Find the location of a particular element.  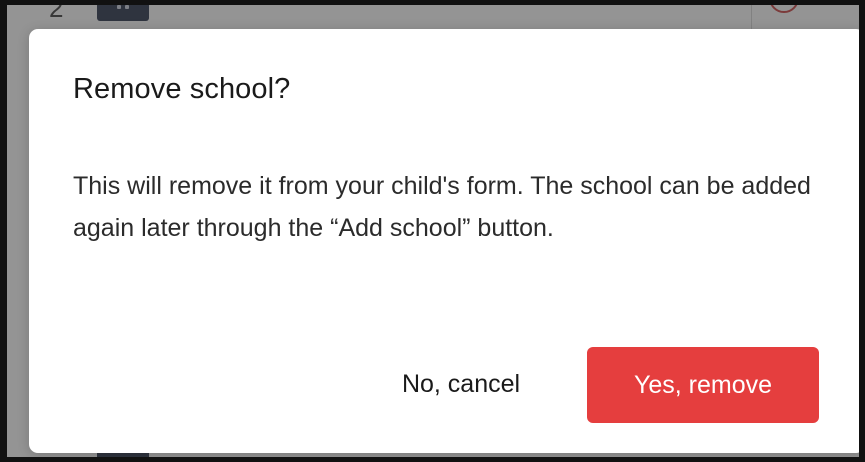

confirm-remove-button: Yes, remove is located at coordinates (703, 385).